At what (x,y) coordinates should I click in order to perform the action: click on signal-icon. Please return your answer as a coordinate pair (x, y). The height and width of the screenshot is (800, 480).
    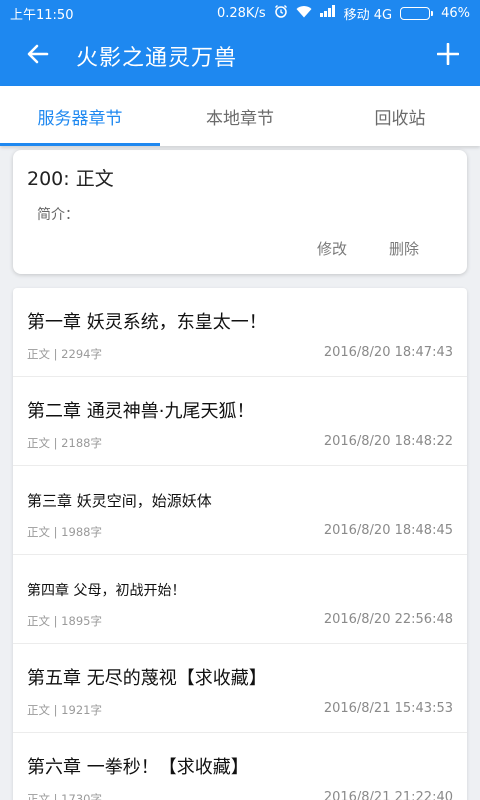
    Looking at the image, I should click on (327, 13).